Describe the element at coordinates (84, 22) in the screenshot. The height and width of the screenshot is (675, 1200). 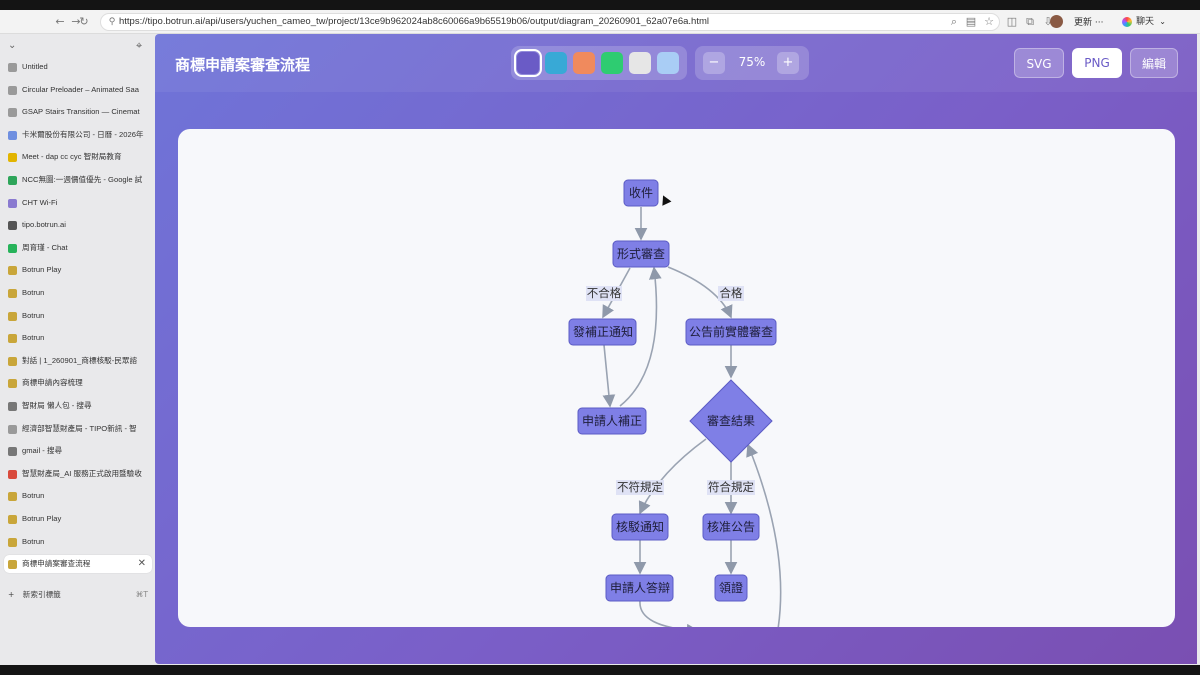
I see `reload-icon: ↻` at that location.